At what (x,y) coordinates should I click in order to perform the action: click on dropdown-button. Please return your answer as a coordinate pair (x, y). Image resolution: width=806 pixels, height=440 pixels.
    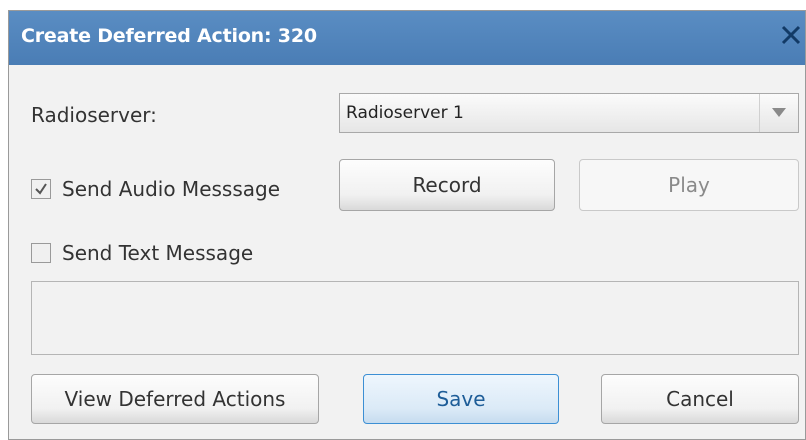
    Looking at the image, I should click on (778, 113).